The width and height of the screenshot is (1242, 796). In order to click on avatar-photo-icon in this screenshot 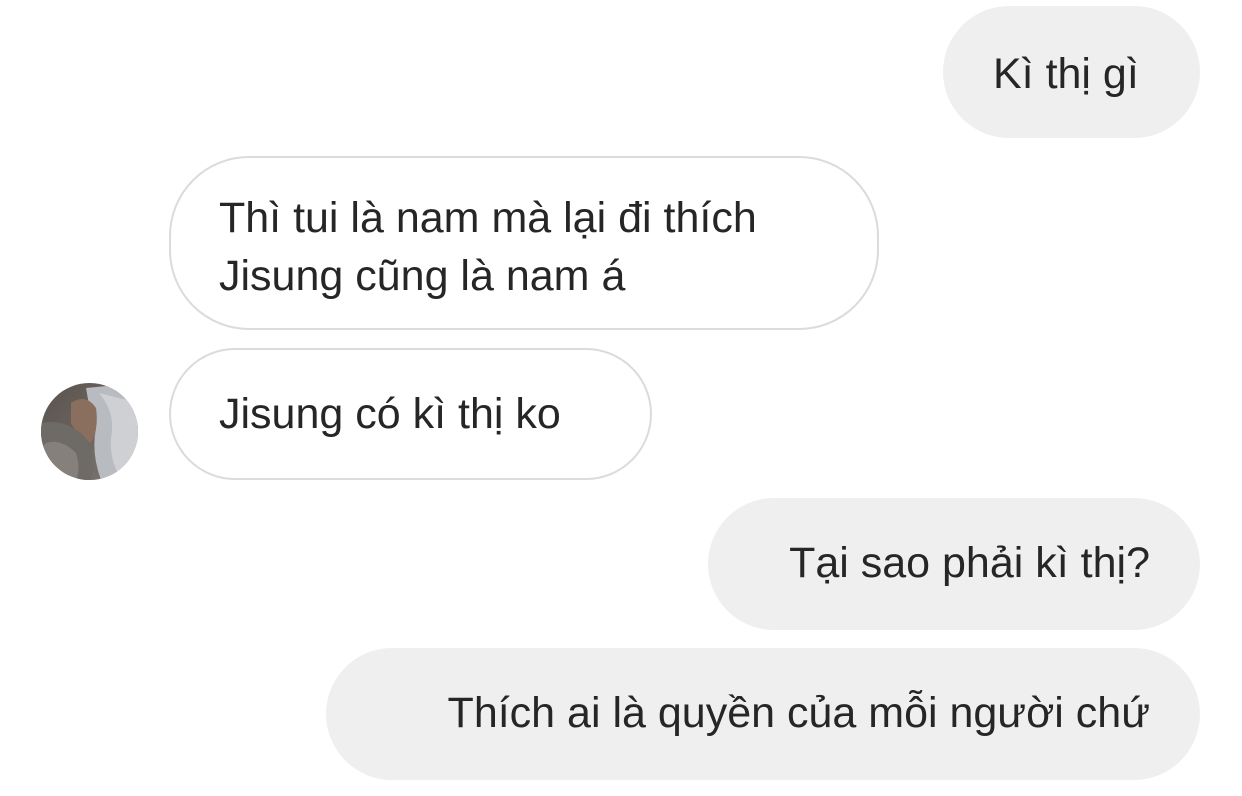, I will do `click(89, 431)`.